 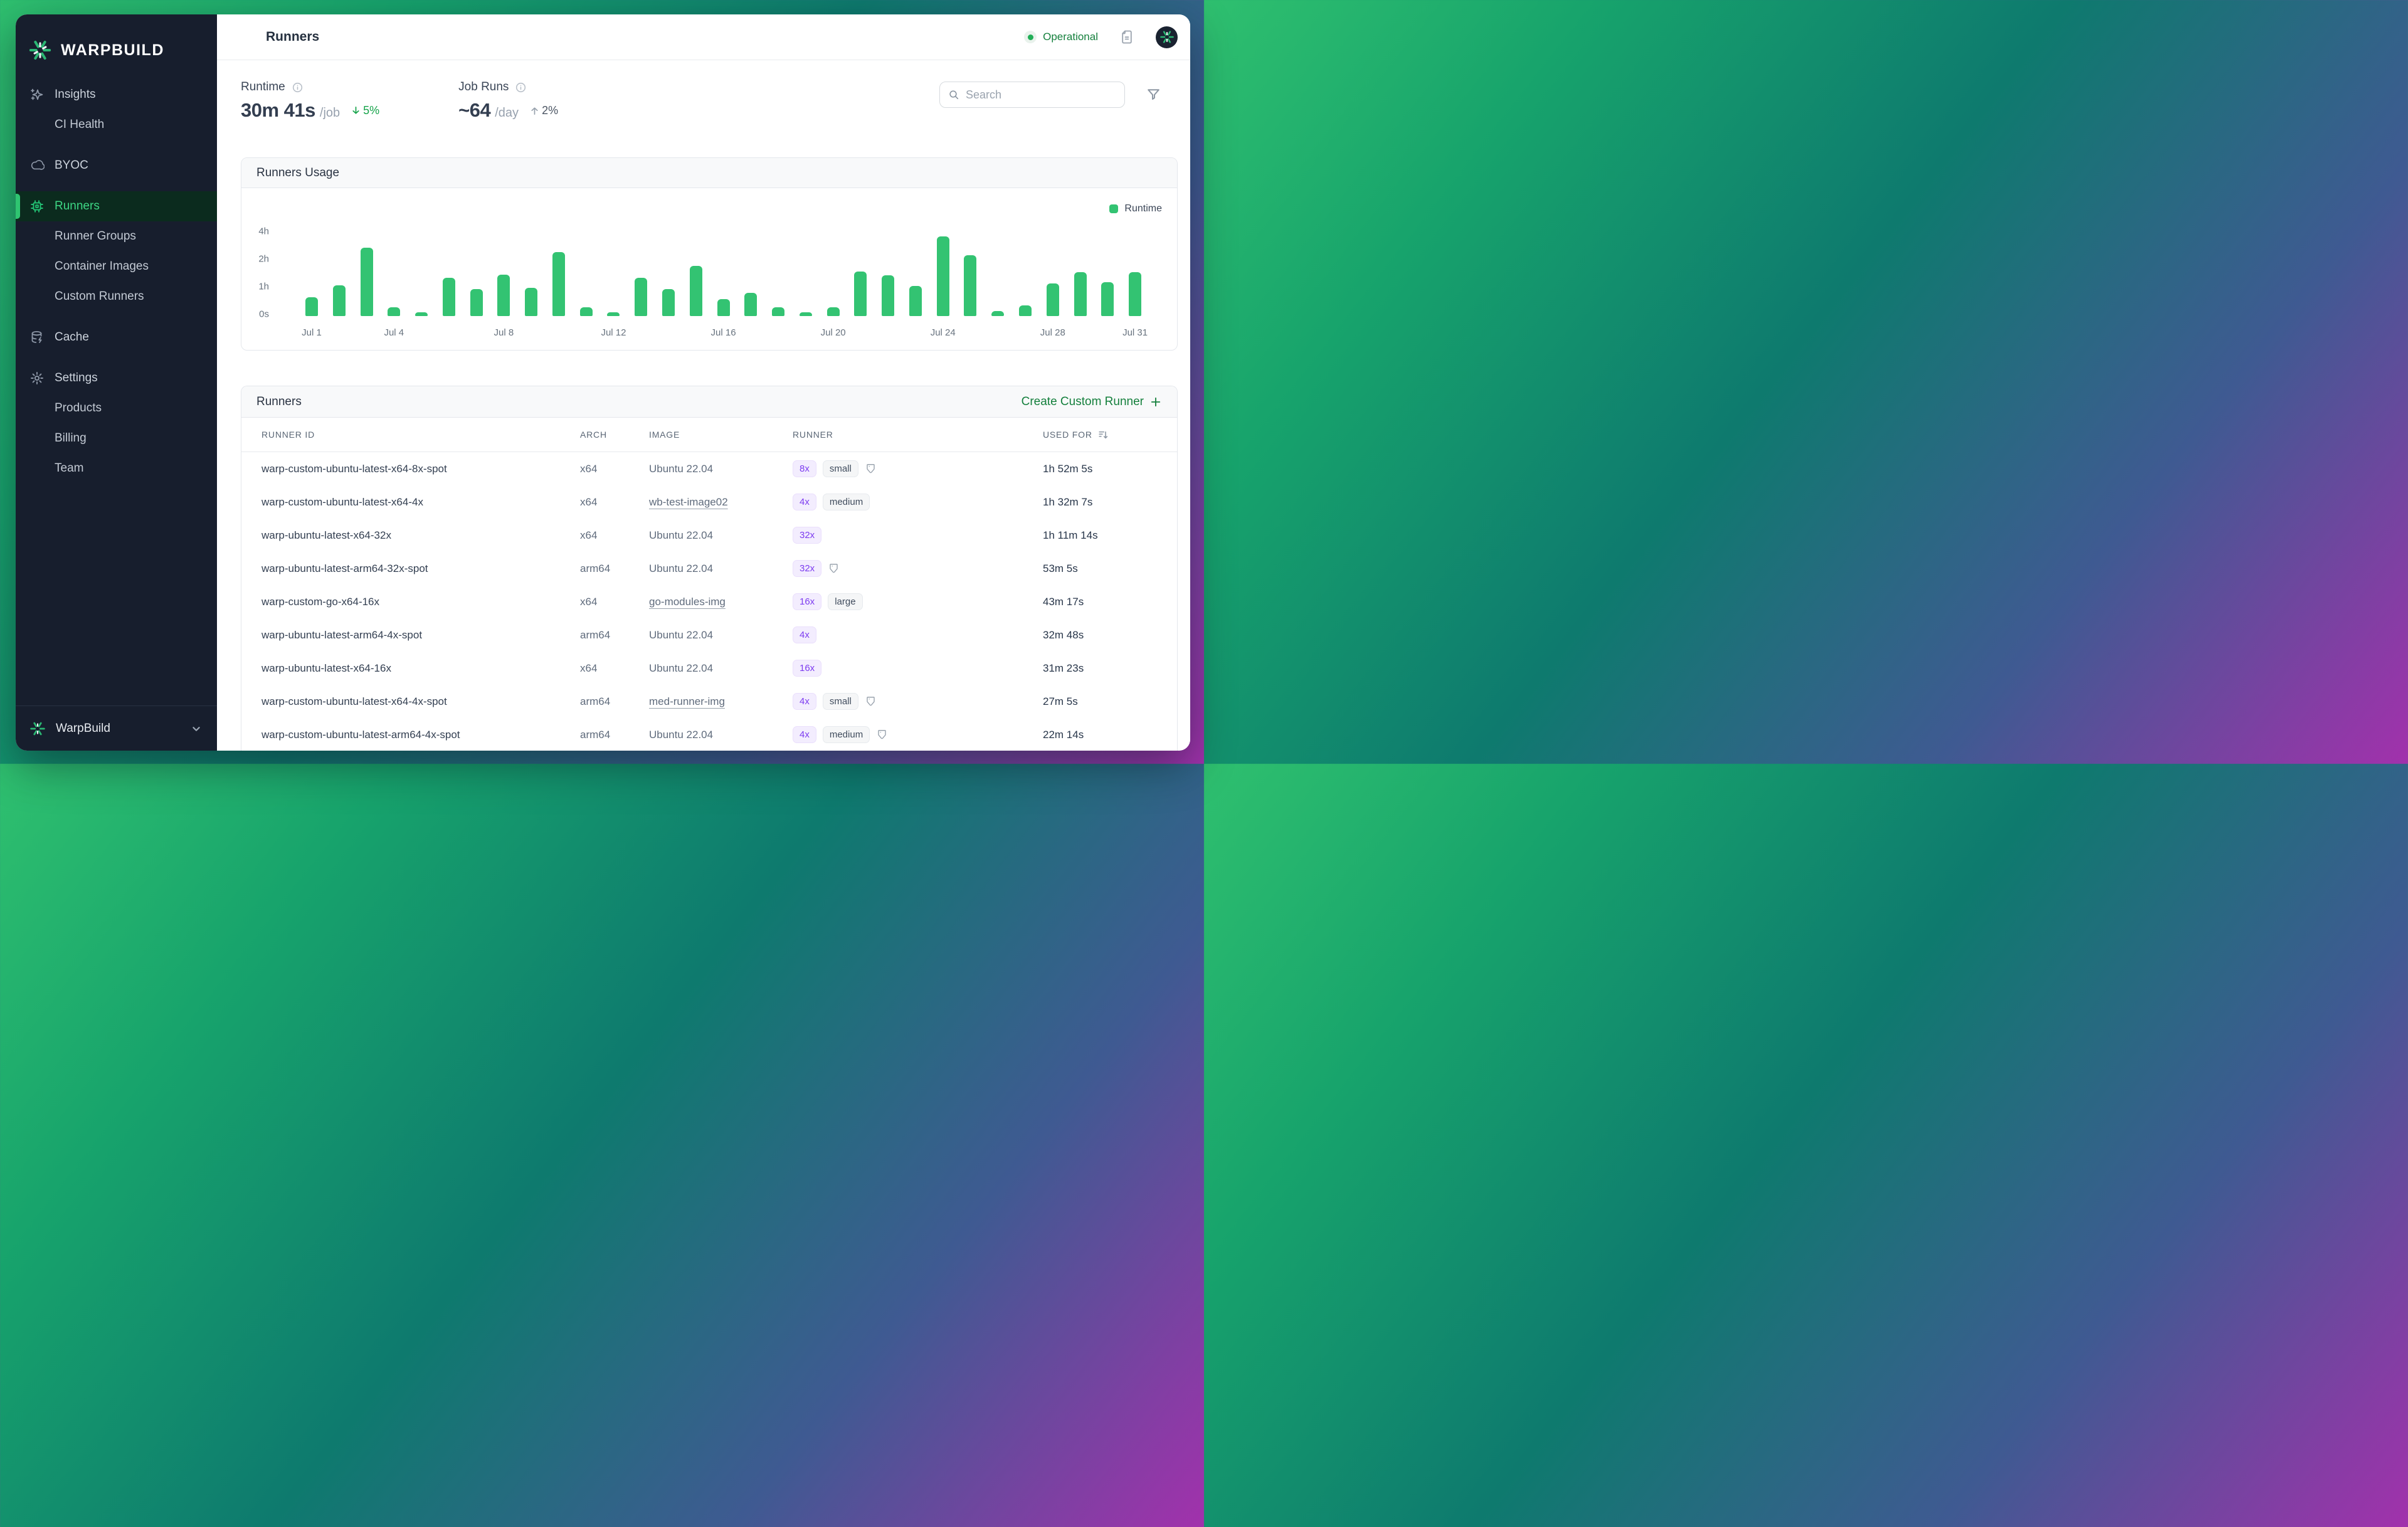 I want to click on sidebar-item-byoc: BYOC, so click(x=116, y=166).